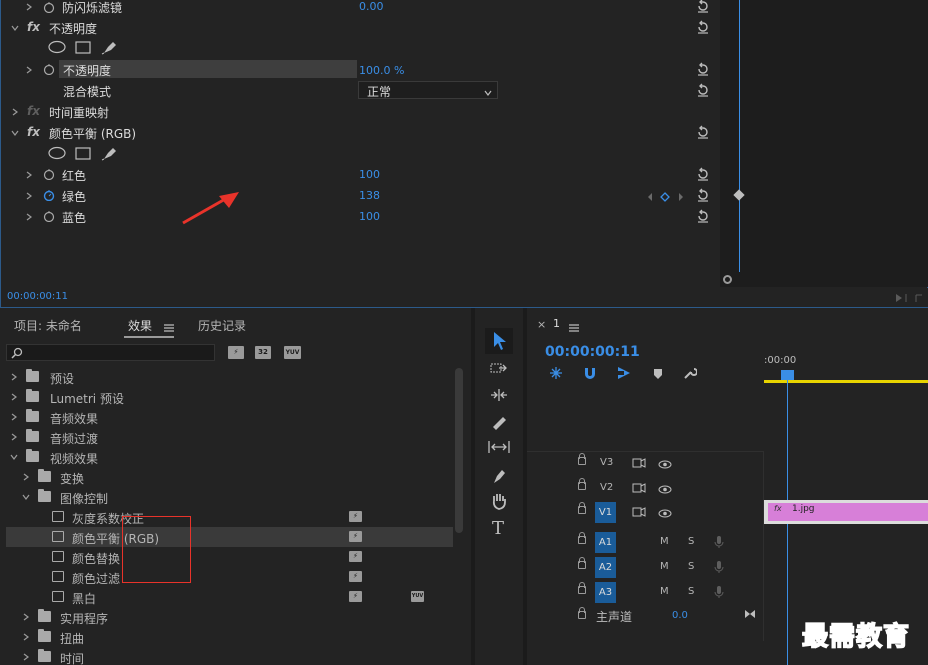 The image size is (928, 665). Describe the element at coordinates (140, 325) in the screenshot. I see `tab-effects: 效果` at that location.